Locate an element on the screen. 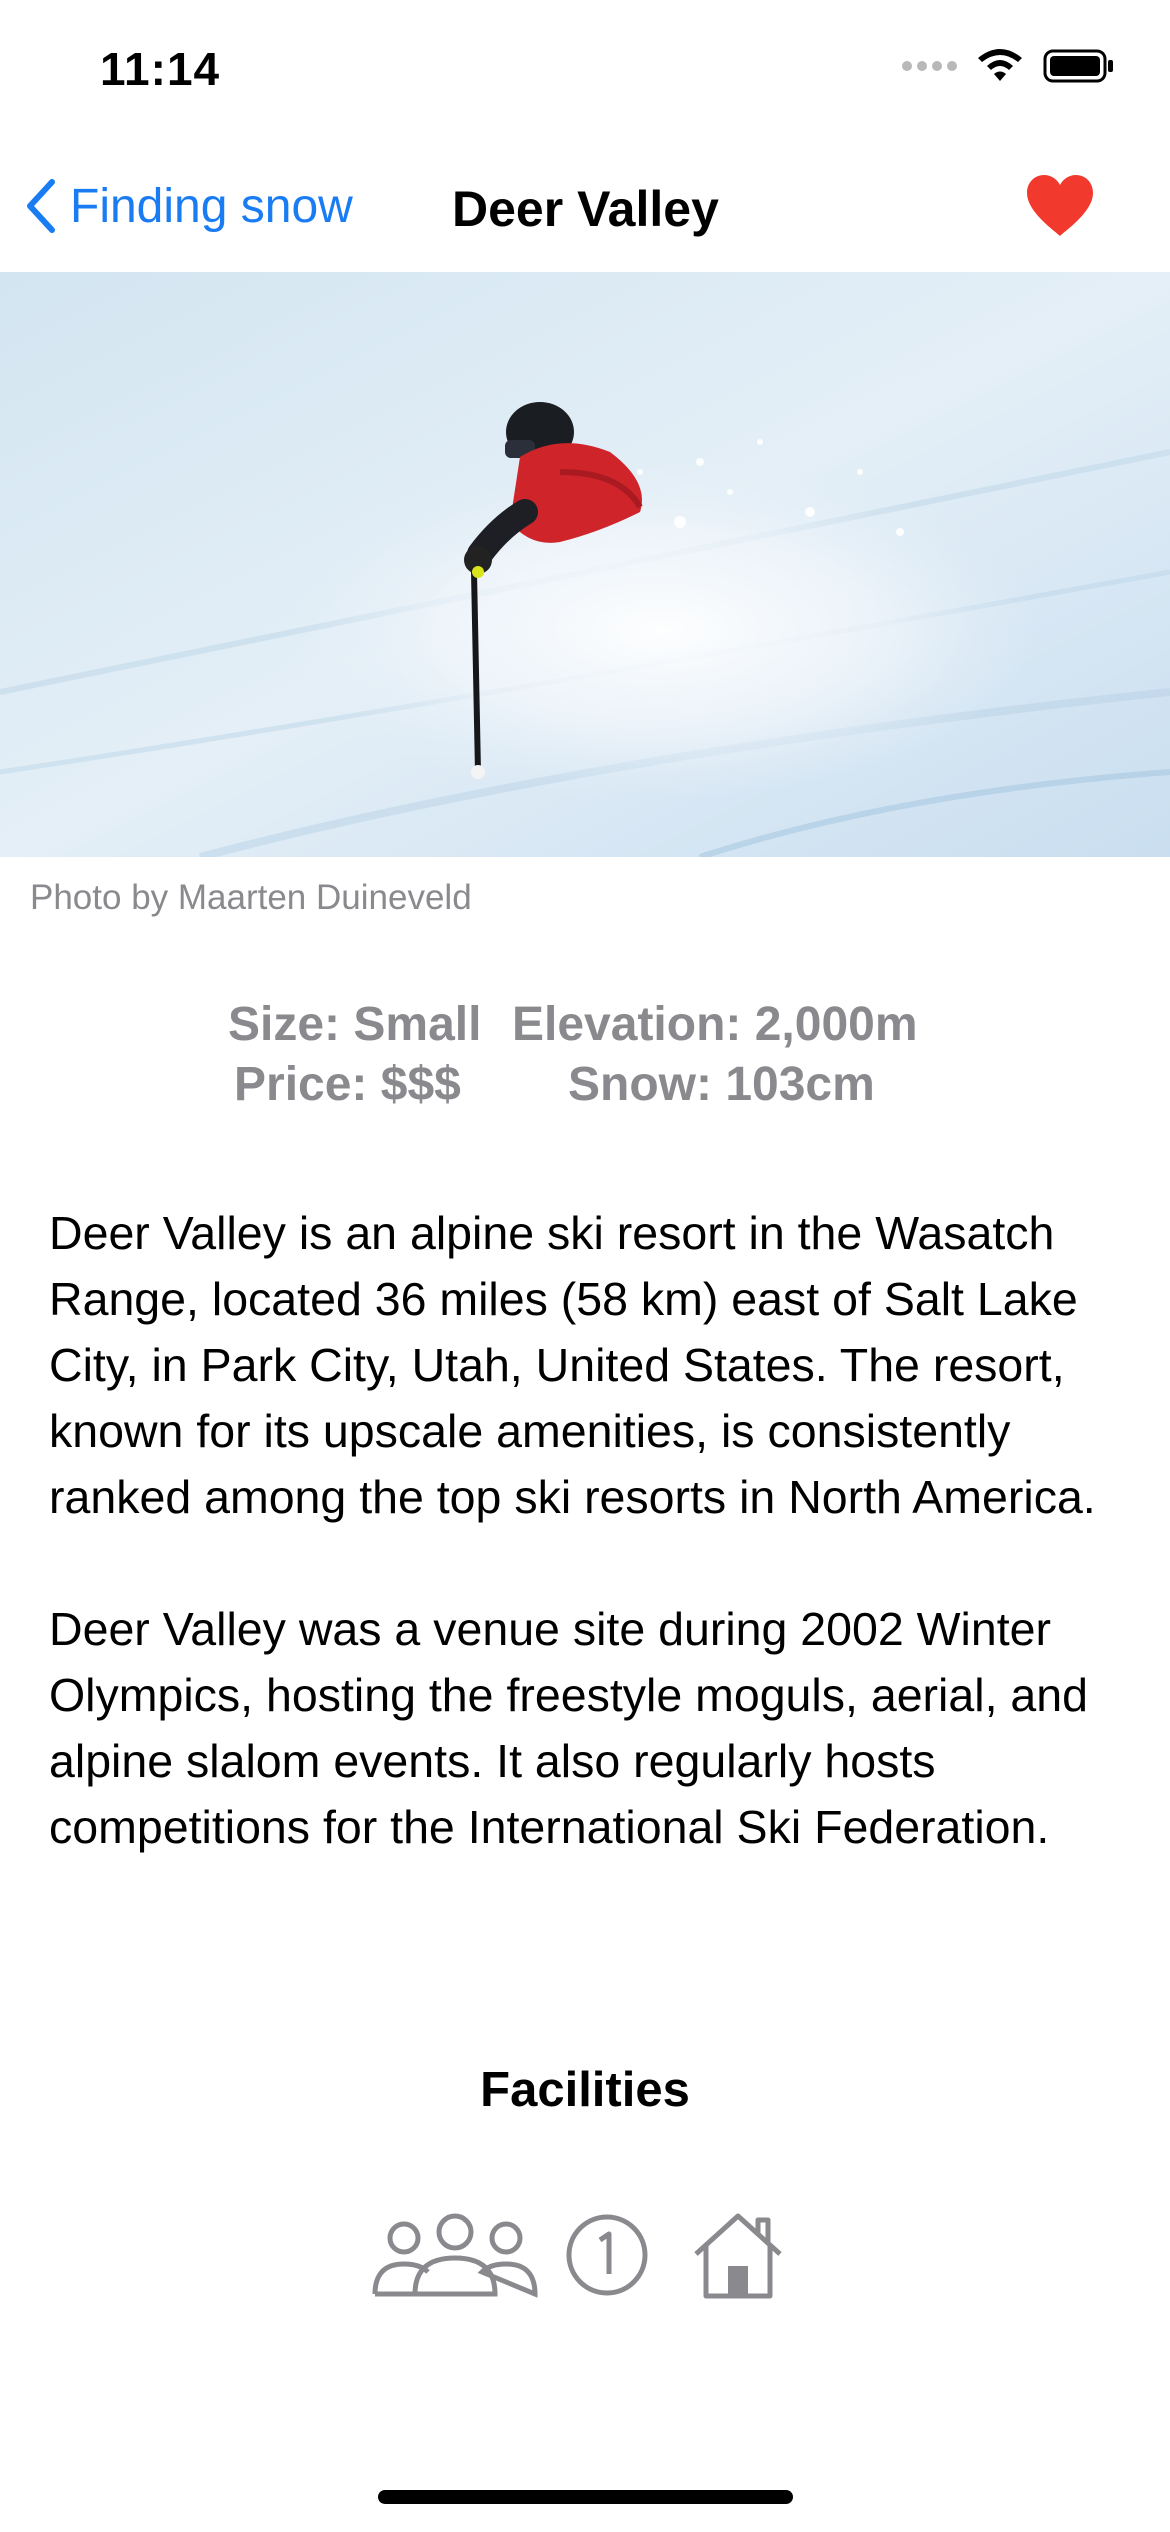 This screenshot has width=1170, height=2532. back-button: Finding snow is located at coordinates (187, 206).